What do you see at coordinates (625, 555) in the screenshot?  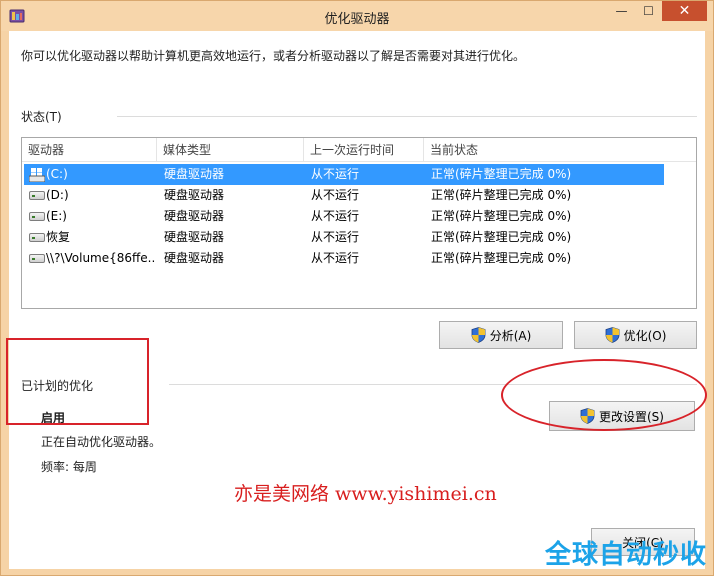 I see `corner-watermark: 全球自动秒收` at bounding box center [625, 555].